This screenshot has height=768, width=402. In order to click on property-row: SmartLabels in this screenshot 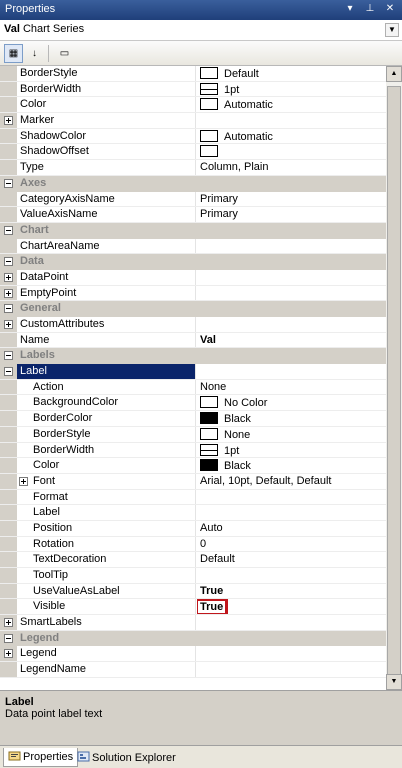, I will do `click(193, 623)`.